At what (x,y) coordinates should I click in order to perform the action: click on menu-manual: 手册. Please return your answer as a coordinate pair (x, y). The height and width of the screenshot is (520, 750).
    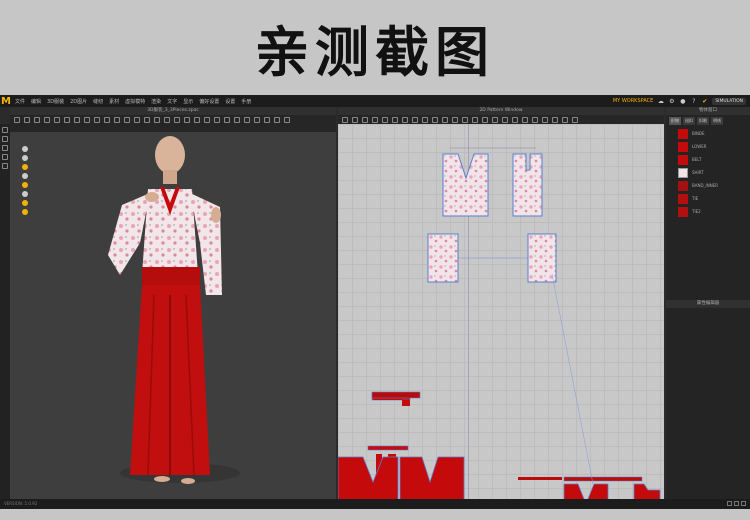
    Looking at the image, I should click on (246, 101).